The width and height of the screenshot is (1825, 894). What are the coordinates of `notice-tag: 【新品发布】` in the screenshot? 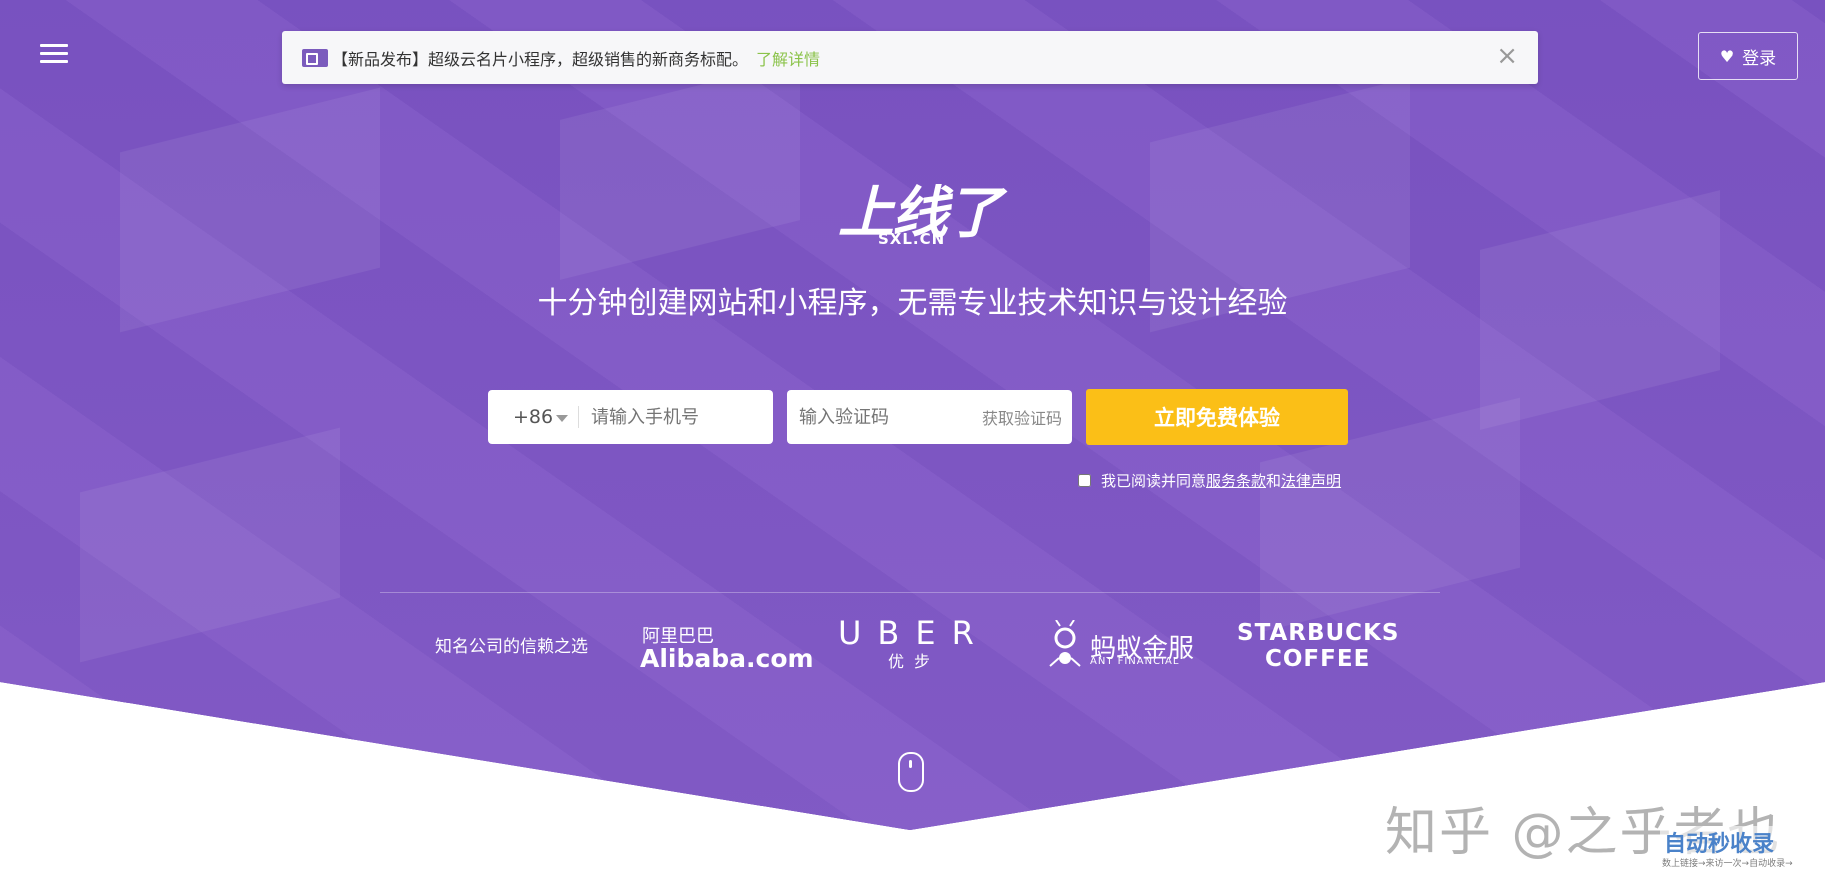 It's located at (380, 59).